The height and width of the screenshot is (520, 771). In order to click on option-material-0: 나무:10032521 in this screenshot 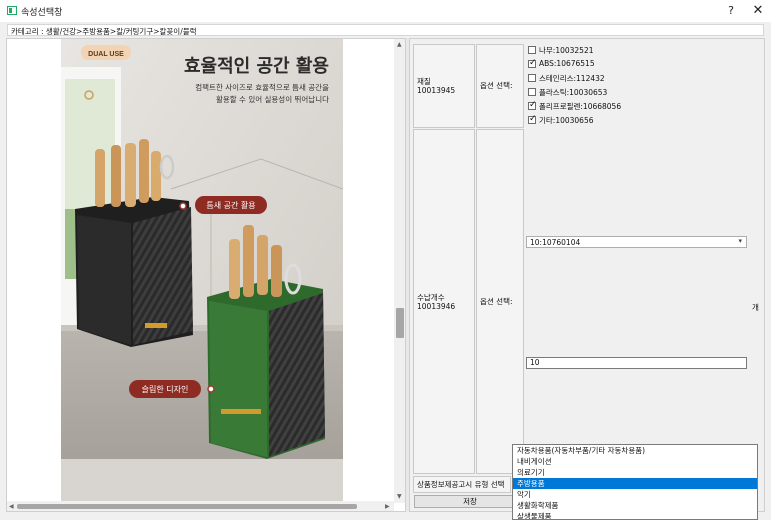, I will do `click(566, 50)`.